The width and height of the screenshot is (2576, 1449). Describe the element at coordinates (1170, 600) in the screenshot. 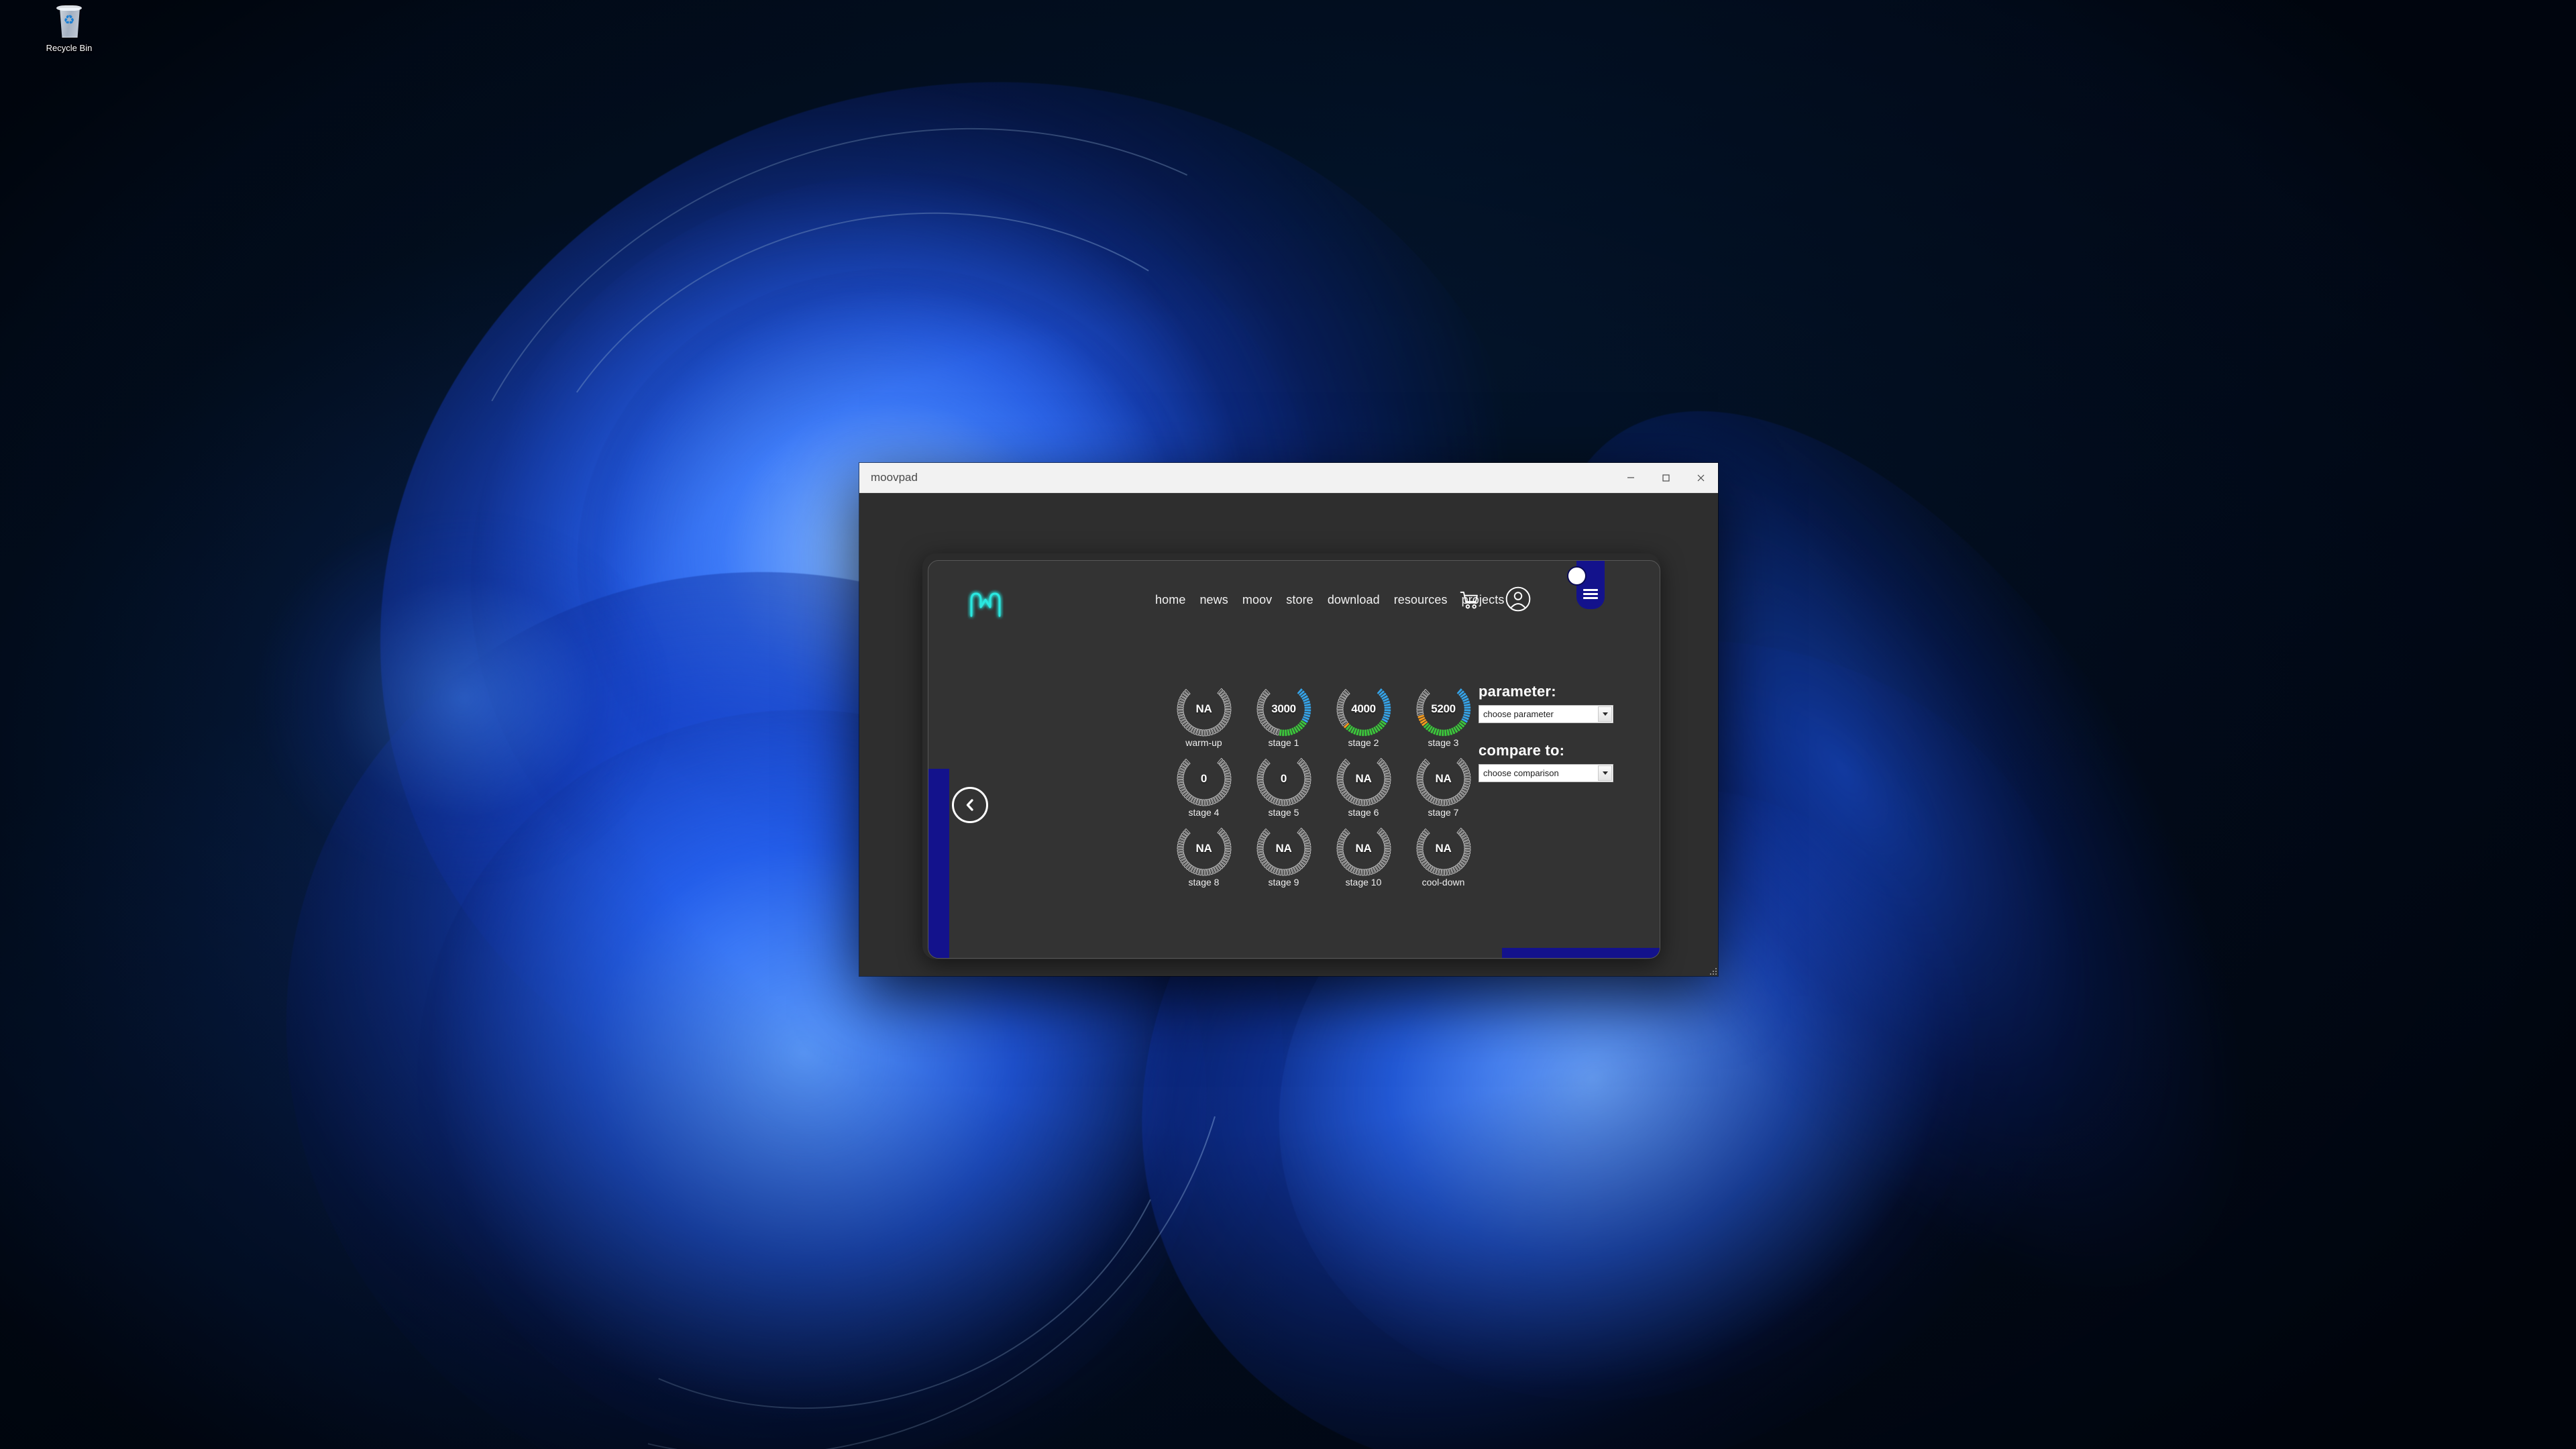

I see `nav-item-home: home` at that location.